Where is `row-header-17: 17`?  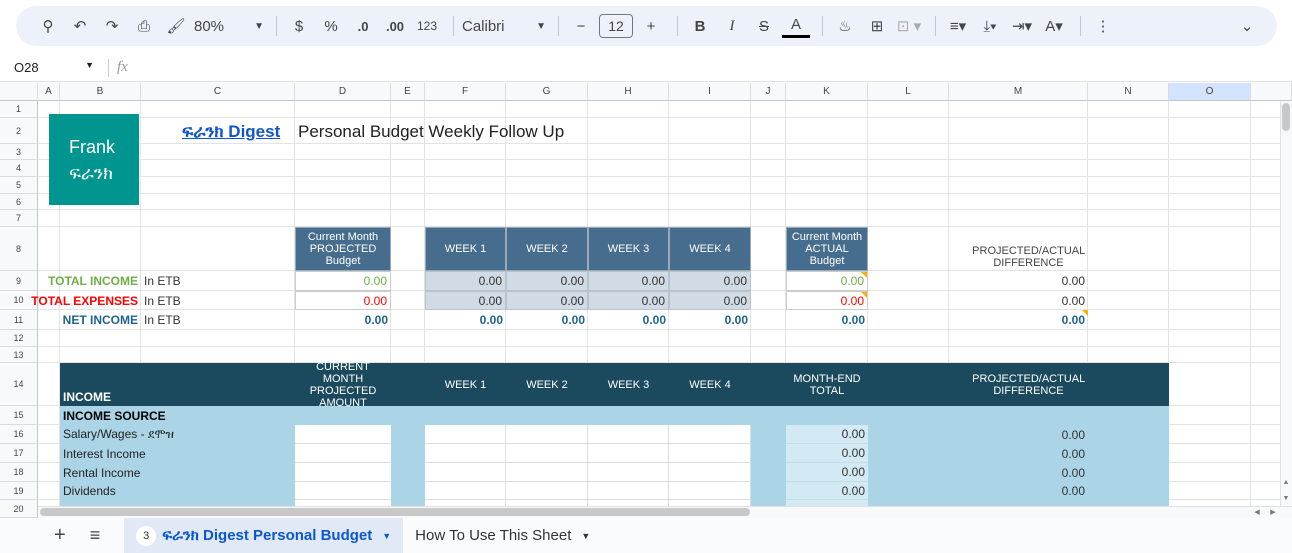 row-header-17: 17 is located at coordinates (19, 453).